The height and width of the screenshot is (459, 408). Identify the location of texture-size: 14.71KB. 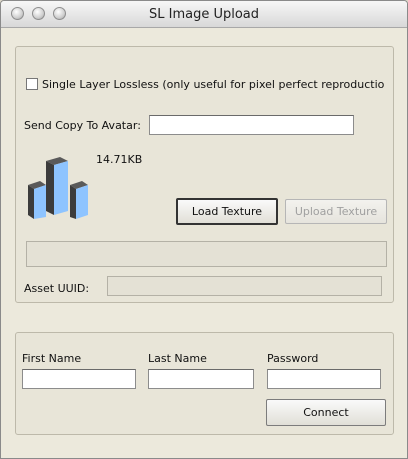
(119, 159).